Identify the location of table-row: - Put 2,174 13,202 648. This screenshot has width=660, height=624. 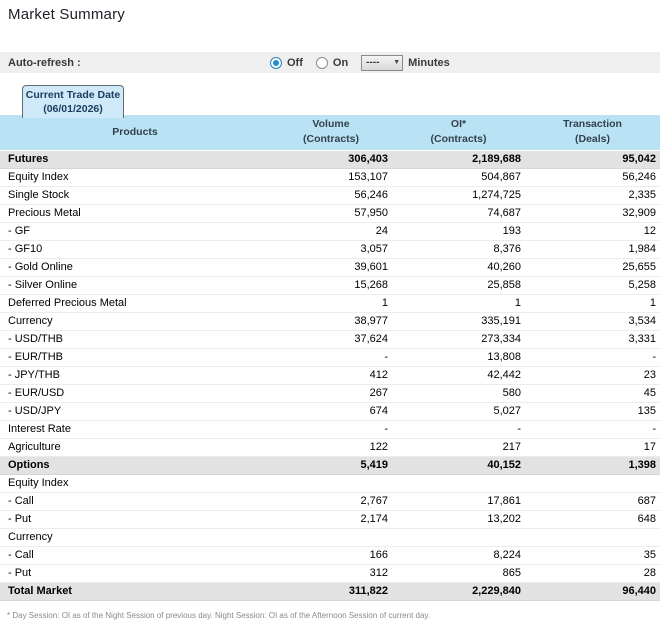
(330, 519).